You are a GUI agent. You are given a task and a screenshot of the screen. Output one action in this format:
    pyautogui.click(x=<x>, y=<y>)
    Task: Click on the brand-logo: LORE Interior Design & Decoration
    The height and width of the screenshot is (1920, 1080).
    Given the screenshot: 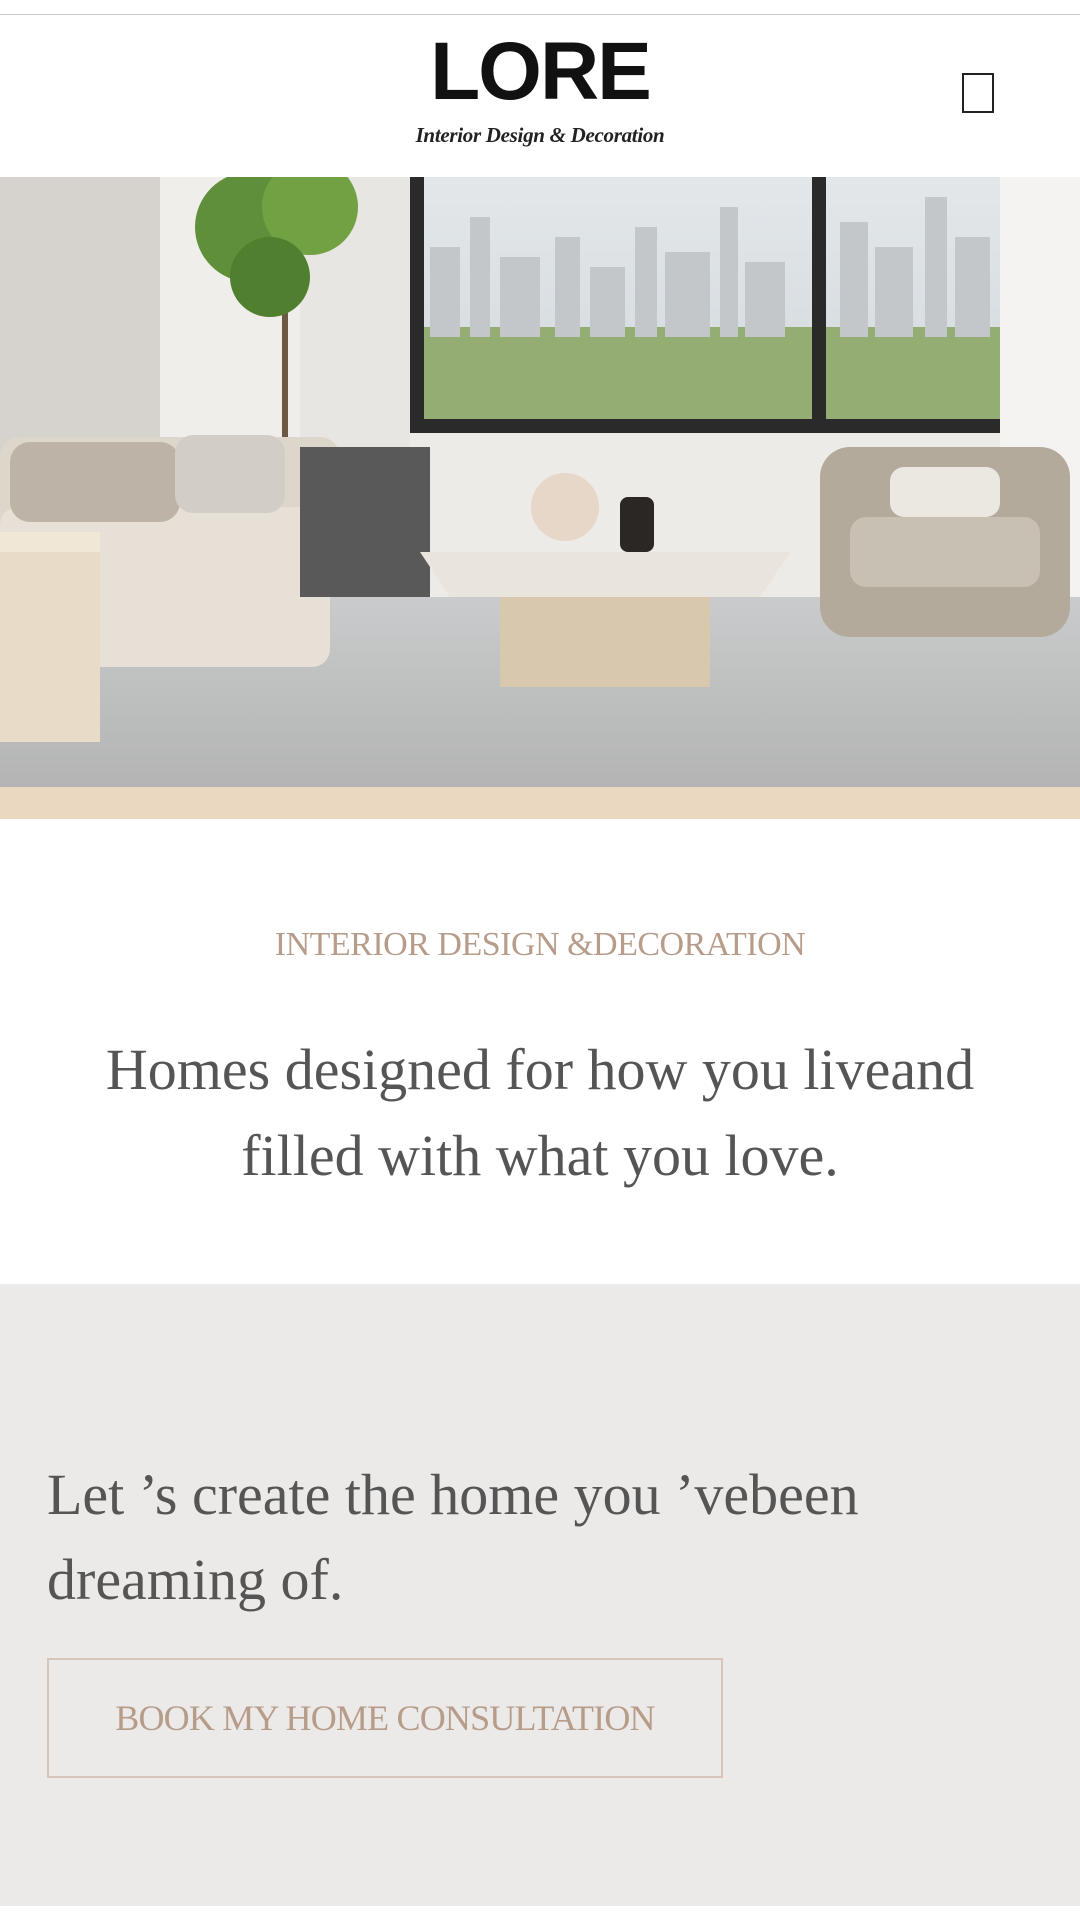 What is the action you would take?
    pyautogui.click(x=540, y=89)
    